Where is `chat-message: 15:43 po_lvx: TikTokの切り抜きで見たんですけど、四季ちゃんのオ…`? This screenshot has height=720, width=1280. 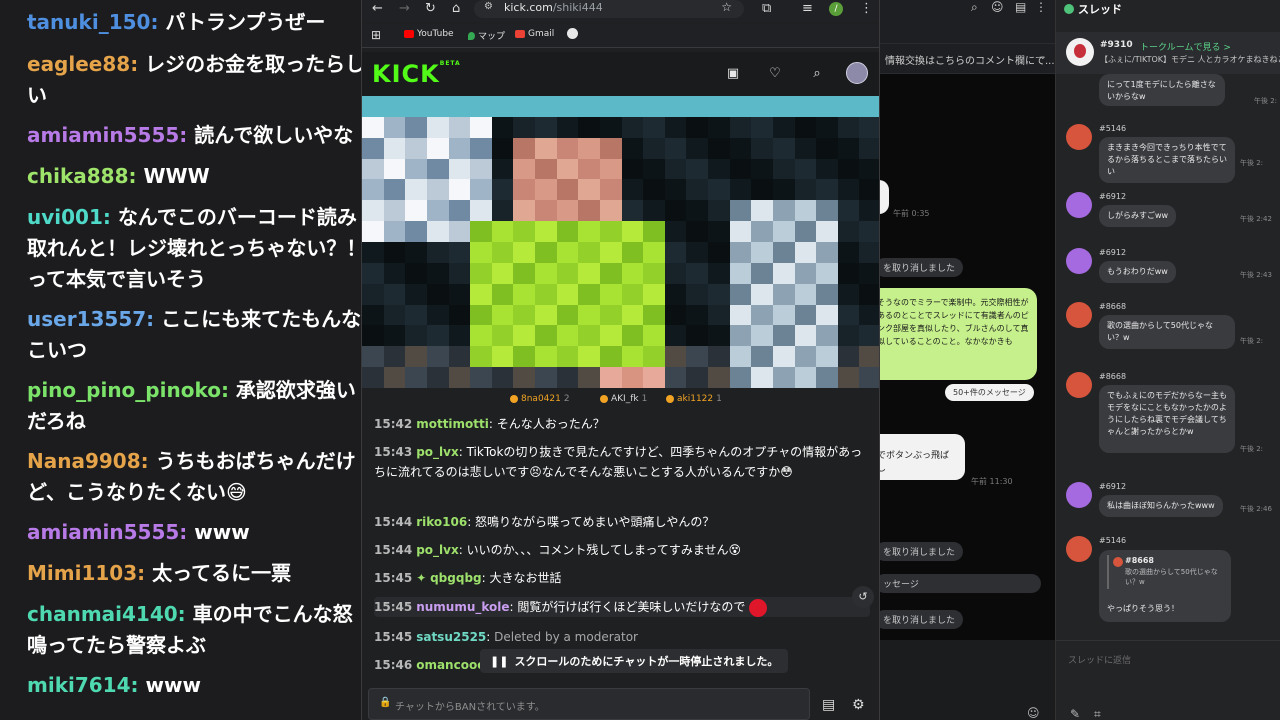 chat-message: 15:43 po_lvx: TikTokの切り抜きで見たんですけど、四季ちゃんのオ… is located at coordinates (622, 462).